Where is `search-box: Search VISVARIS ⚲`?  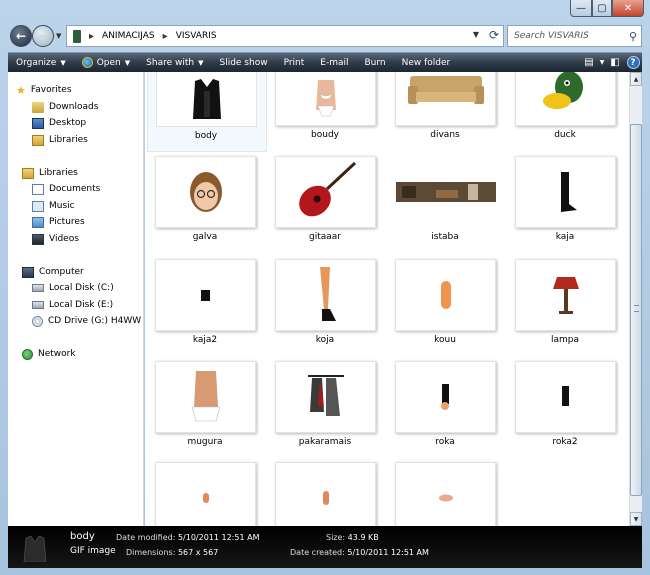
search-box: Search VISVARIS ⚲ is located at coordinates (574, 36).